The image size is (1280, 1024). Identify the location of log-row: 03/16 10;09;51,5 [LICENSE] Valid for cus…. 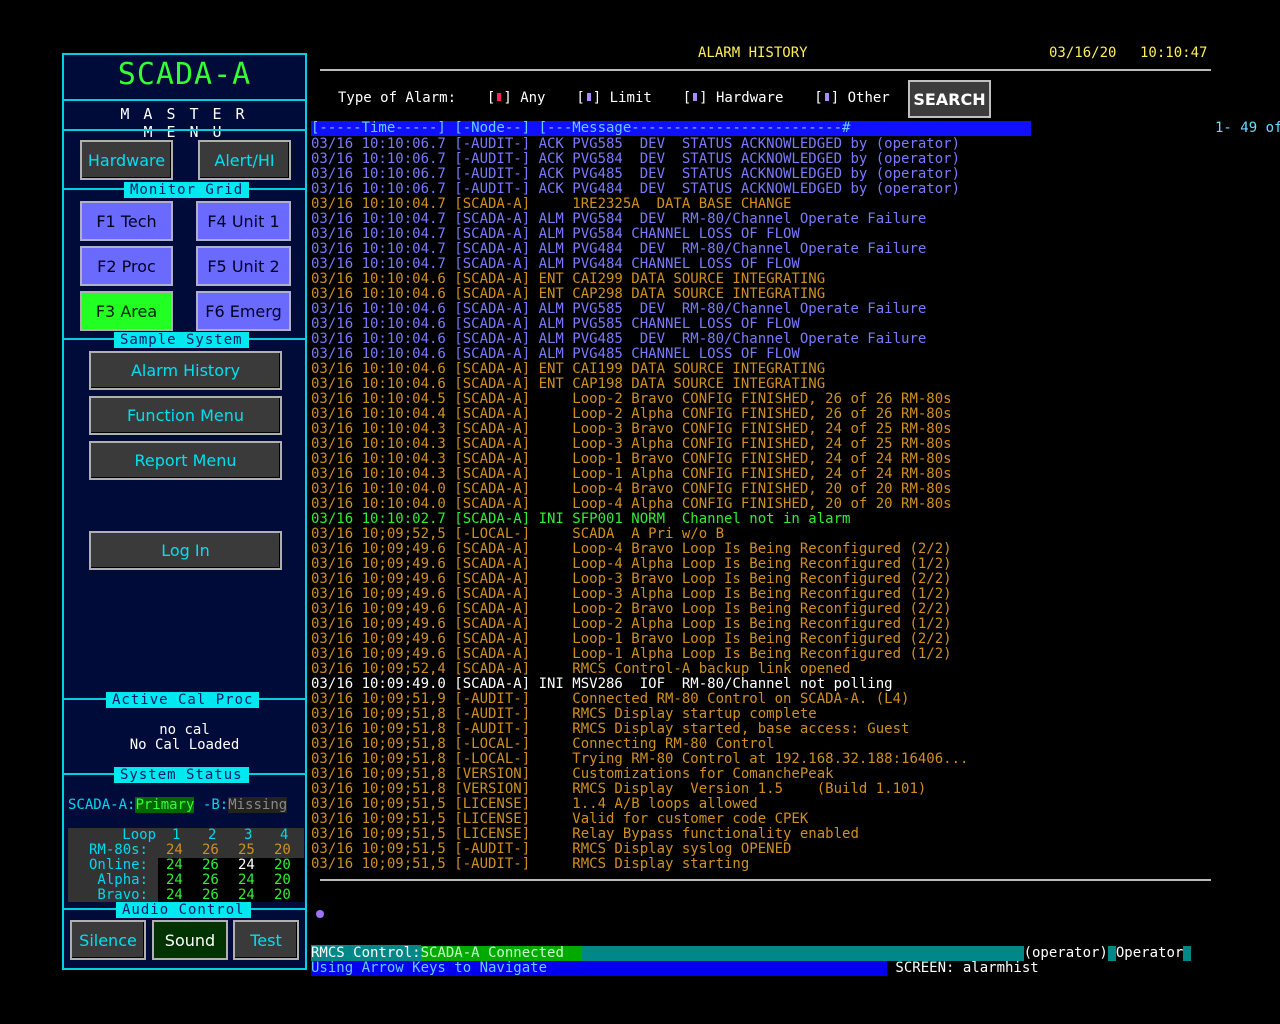
(761, 819).